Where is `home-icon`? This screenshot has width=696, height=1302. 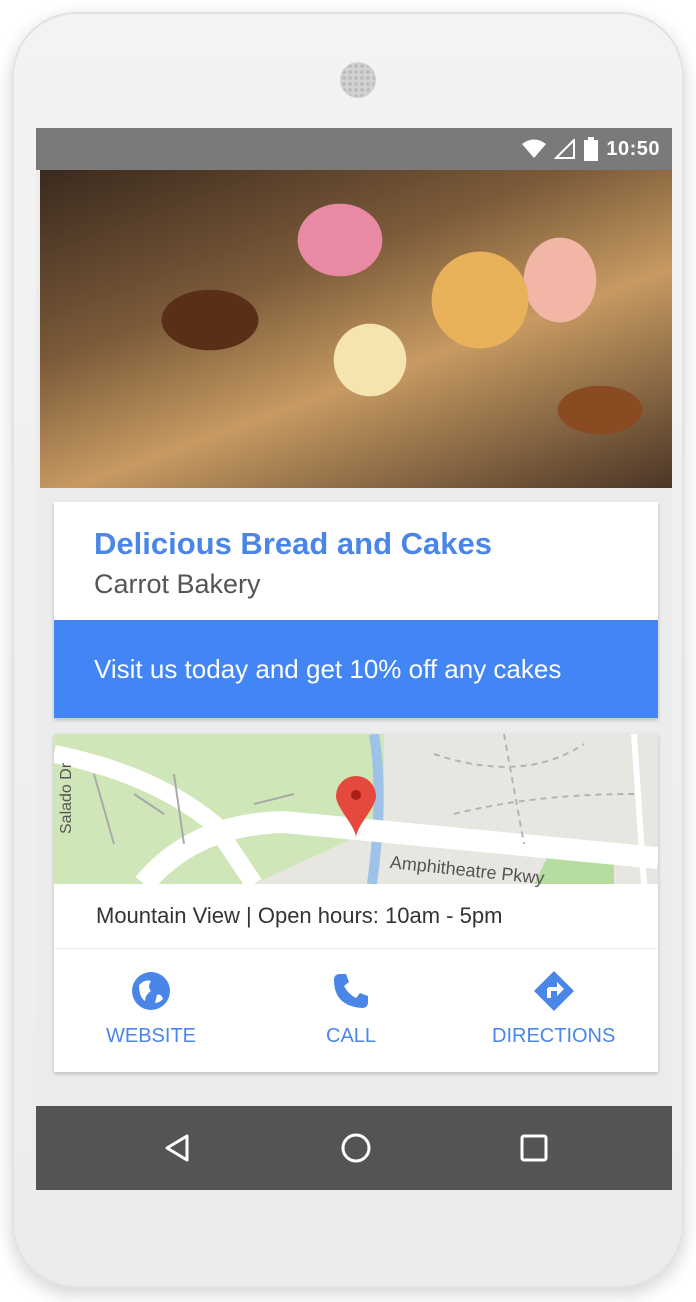
home-icon is located at coordinates (356, 1148).